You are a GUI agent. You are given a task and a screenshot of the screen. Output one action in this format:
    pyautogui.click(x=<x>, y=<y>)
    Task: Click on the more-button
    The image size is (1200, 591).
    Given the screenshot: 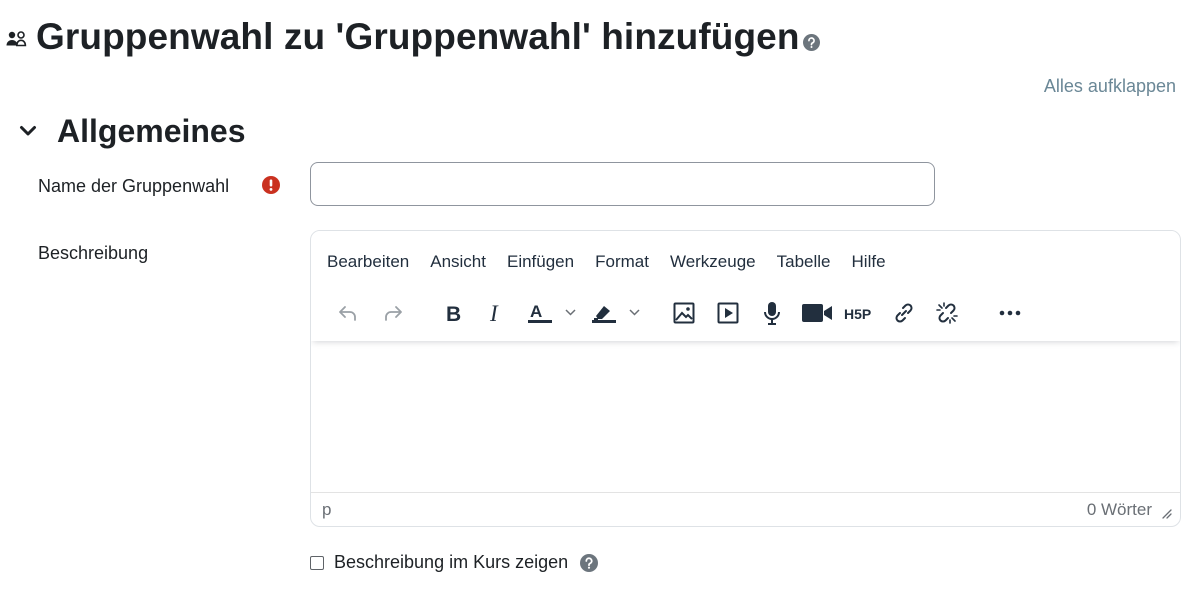 What is the action you would take?
    pyautogui.click(x=1010, y=313)
    